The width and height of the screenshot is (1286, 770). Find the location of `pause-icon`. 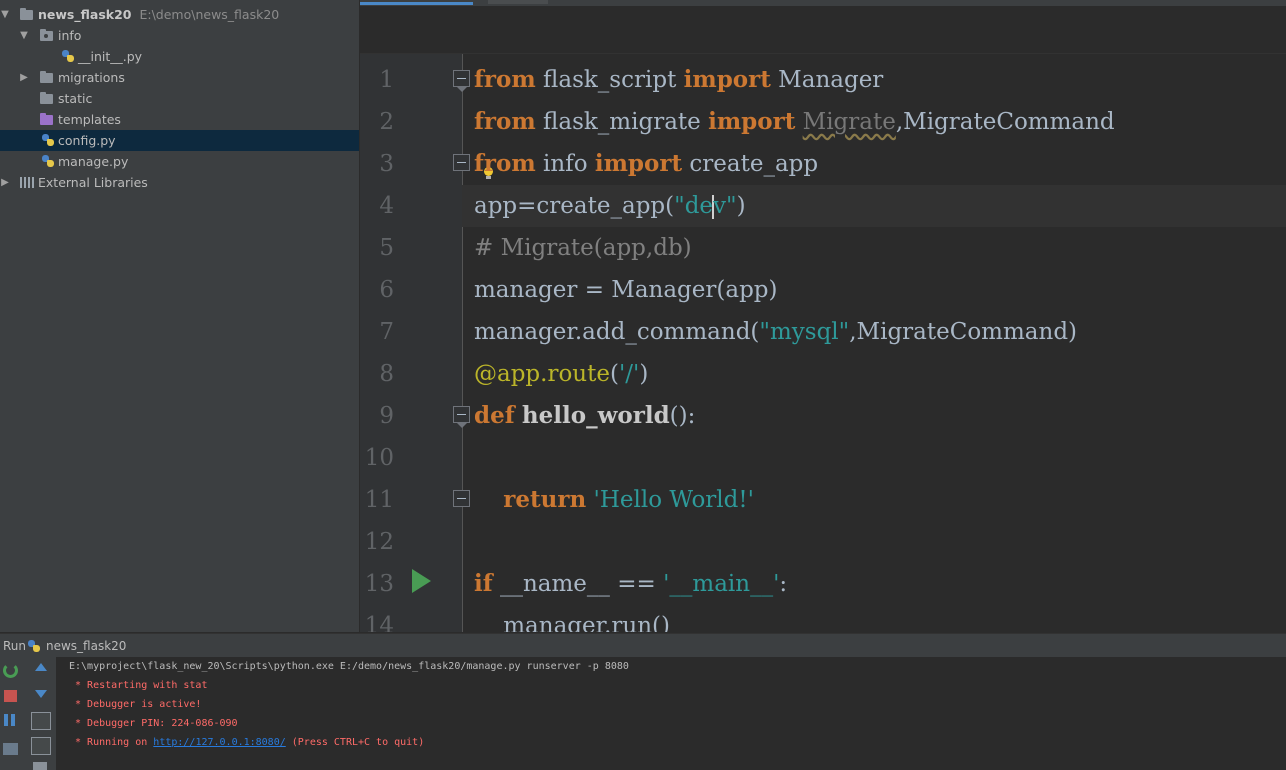

pause-icon is located at coordinates (9, 720).